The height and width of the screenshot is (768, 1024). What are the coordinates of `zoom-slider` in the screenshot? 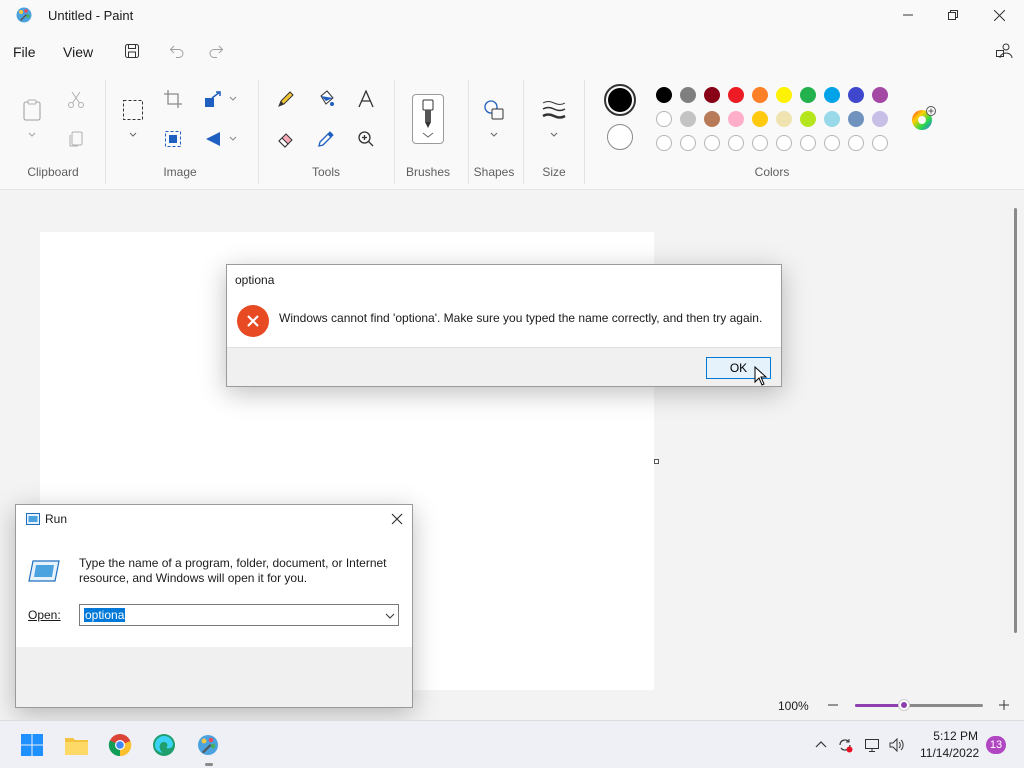 It's located at (919, 705).